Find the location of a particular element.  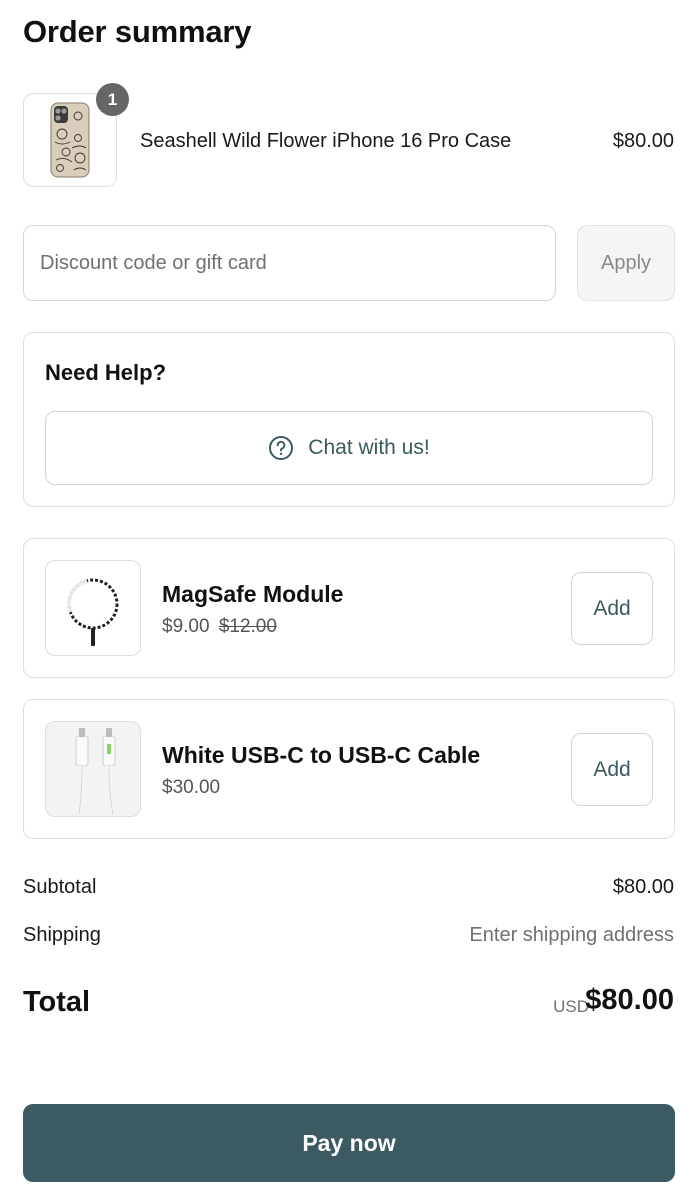

shipping-value: Enter shipping address is located at coordinates (571, 935).